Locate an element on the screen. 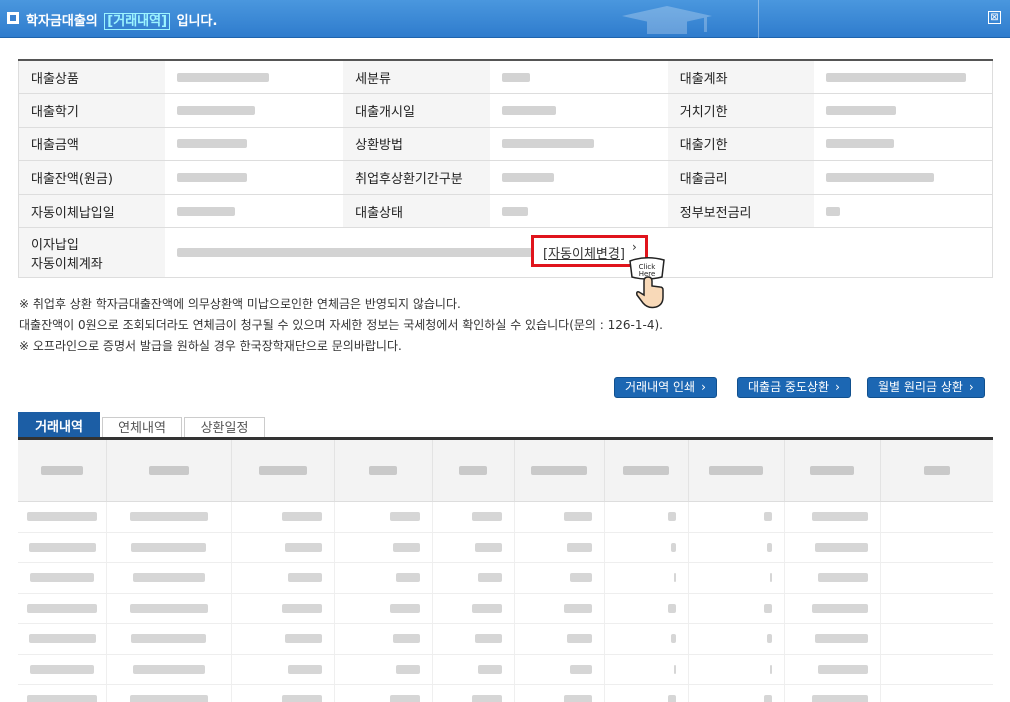  window-titlebar: 학자금대출의 [거래내역] 입니다. ⊠ is located at coordinates (505, 19).